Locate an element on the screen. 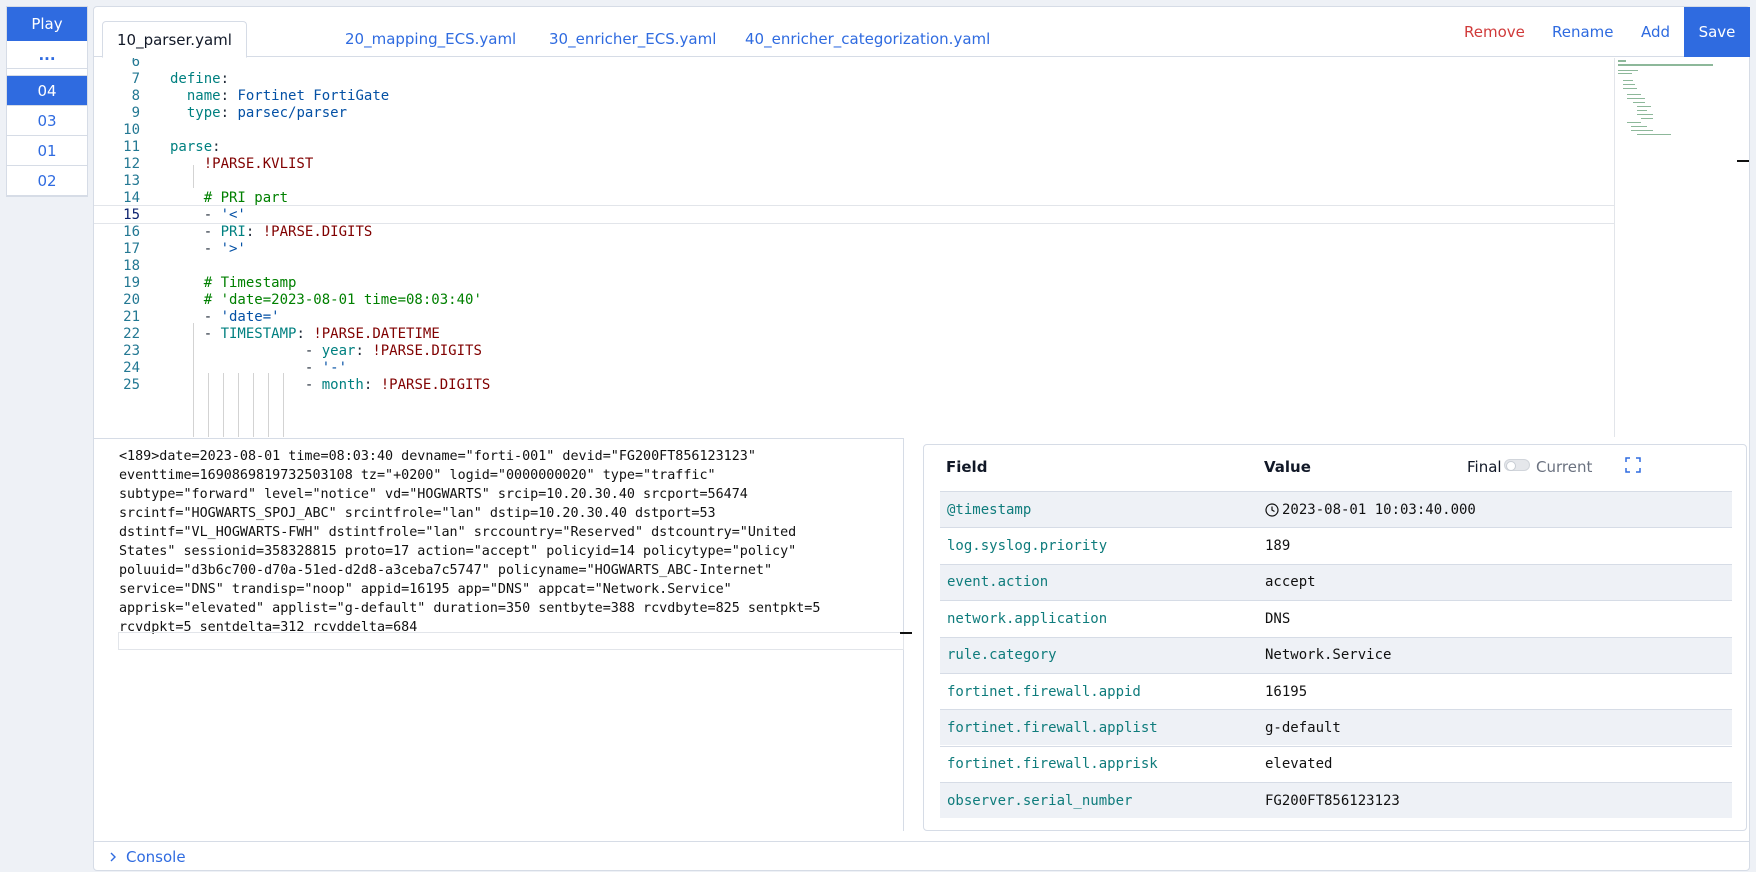 Image resolution: width=1756 pixels, height=872 pixels. code-text: # Timestamp is located at coordinates (250, 282).